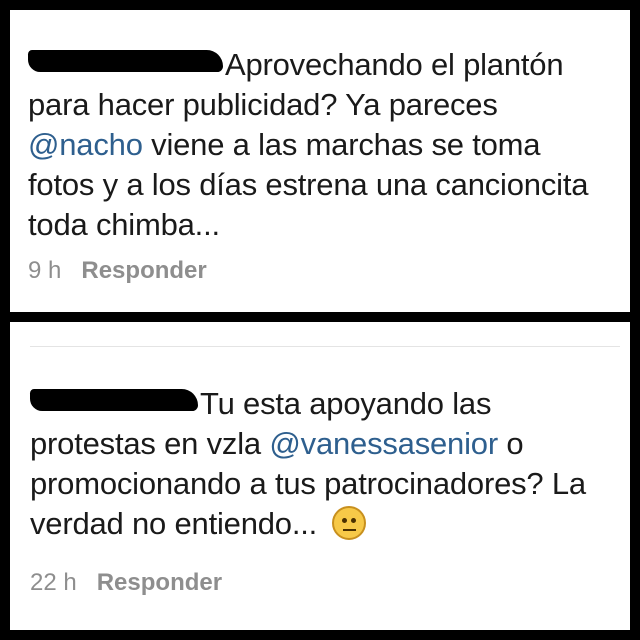 The image size is (640, 640). What do you see at coordinates (348, 522) in the screenshot?
I see `neutral-face-emoji-icon` at bounding box center [348, 522].